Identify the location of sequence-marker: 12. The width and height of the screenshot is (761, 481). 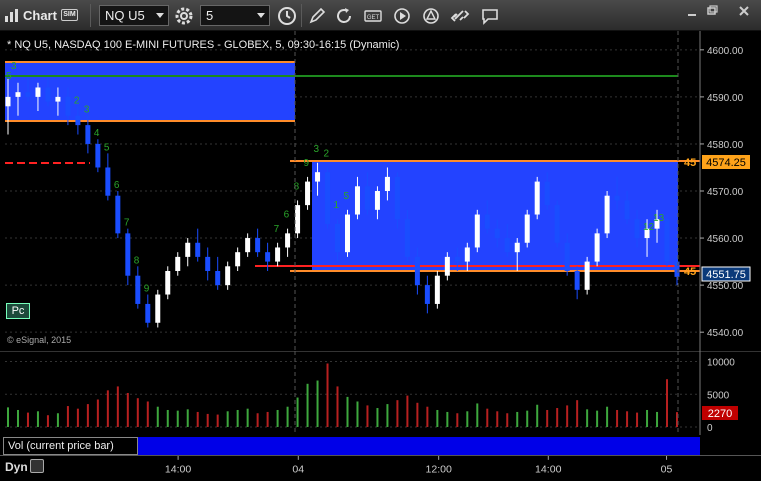
(649, 227).